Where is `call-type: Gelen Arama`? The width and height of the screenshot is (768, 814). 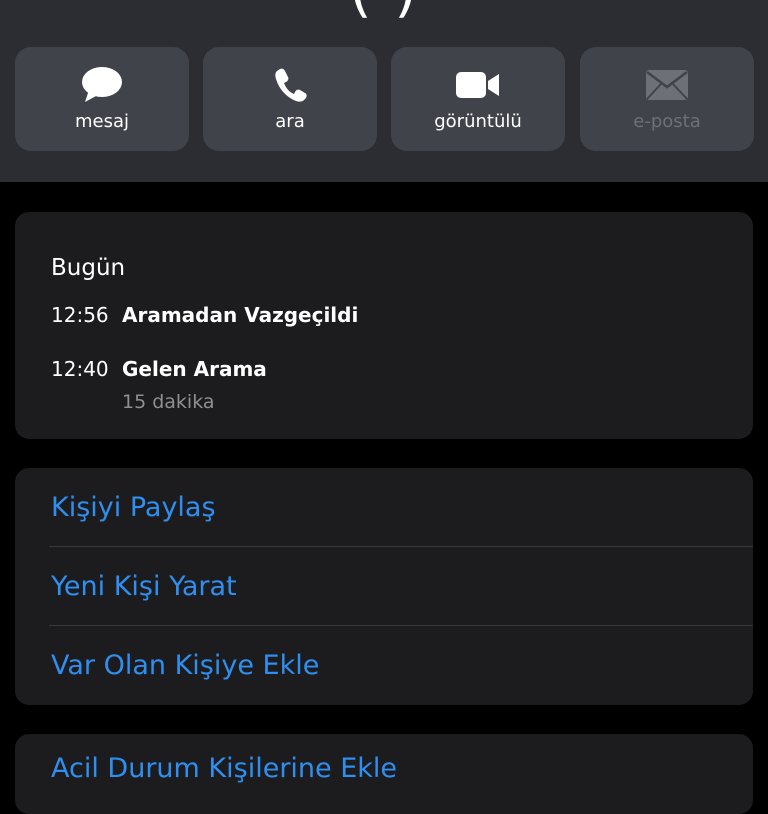
call-type: Gelen Arama is located at coordinates (194, 369).